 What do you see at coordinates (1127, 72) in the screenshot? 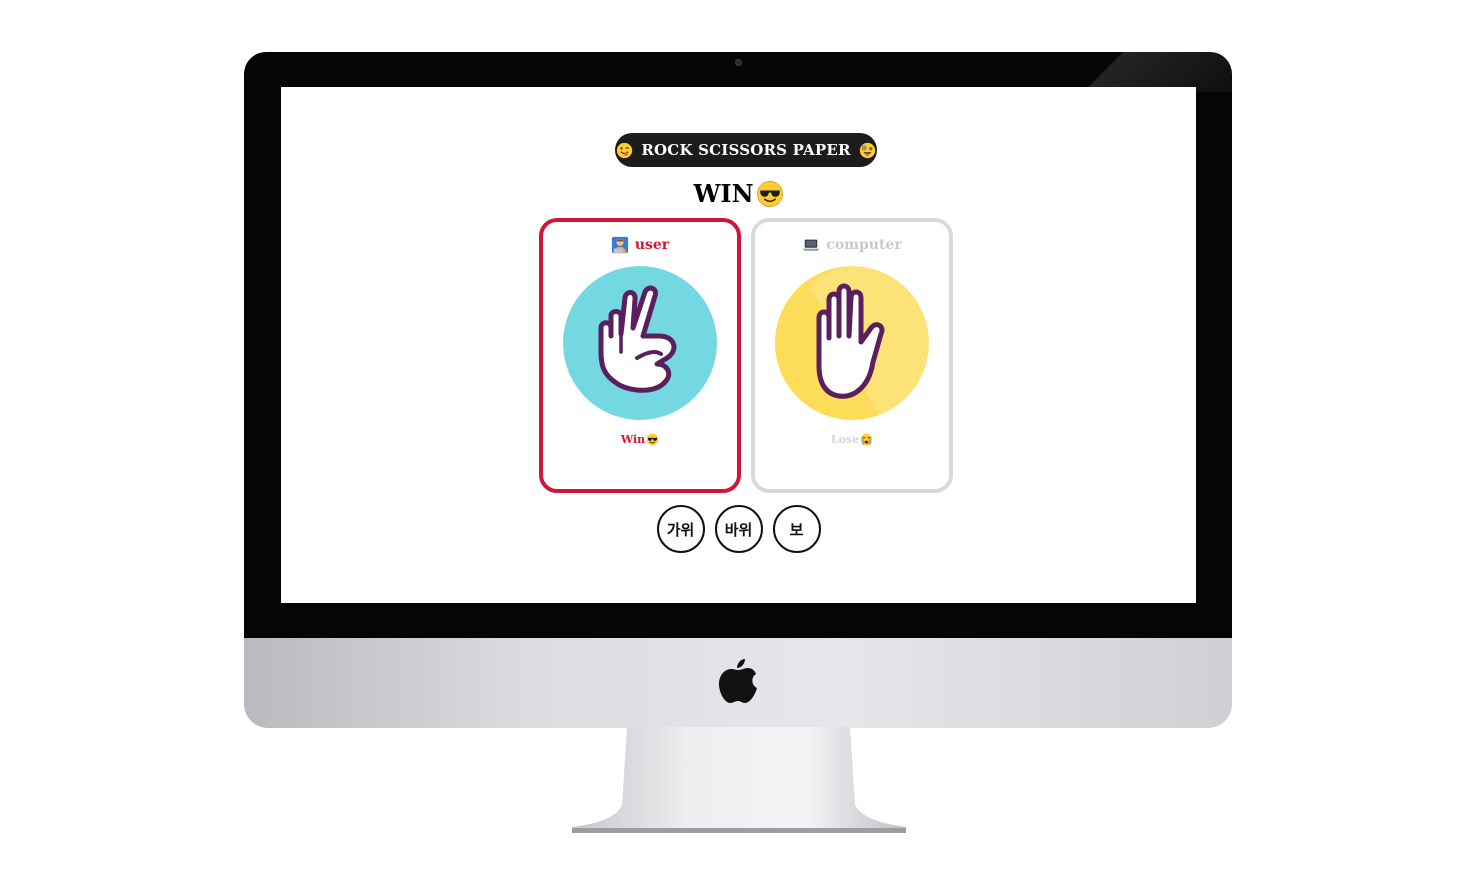
I see `bezel-glare` at bounding box center [1127, 72].